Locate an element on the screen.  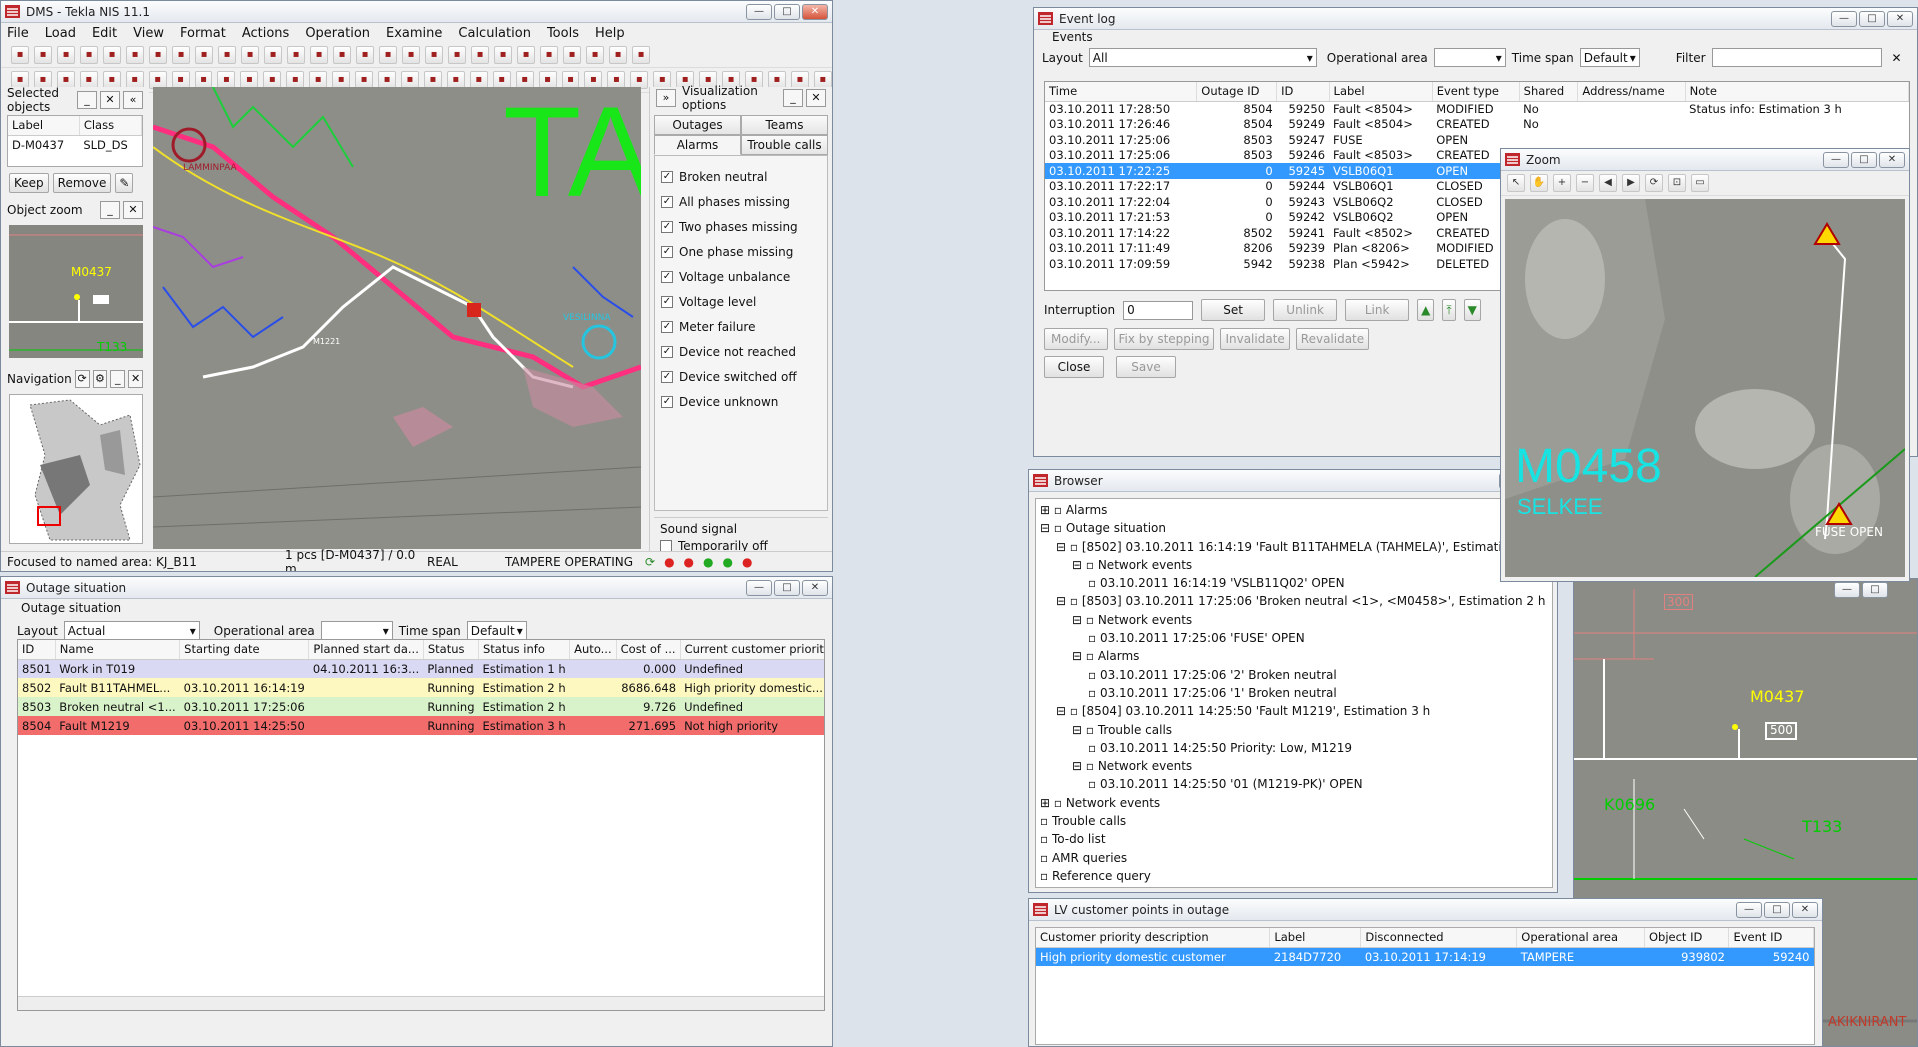
clear-filter-icon: ✕ is located at coordinates (1897, 58).